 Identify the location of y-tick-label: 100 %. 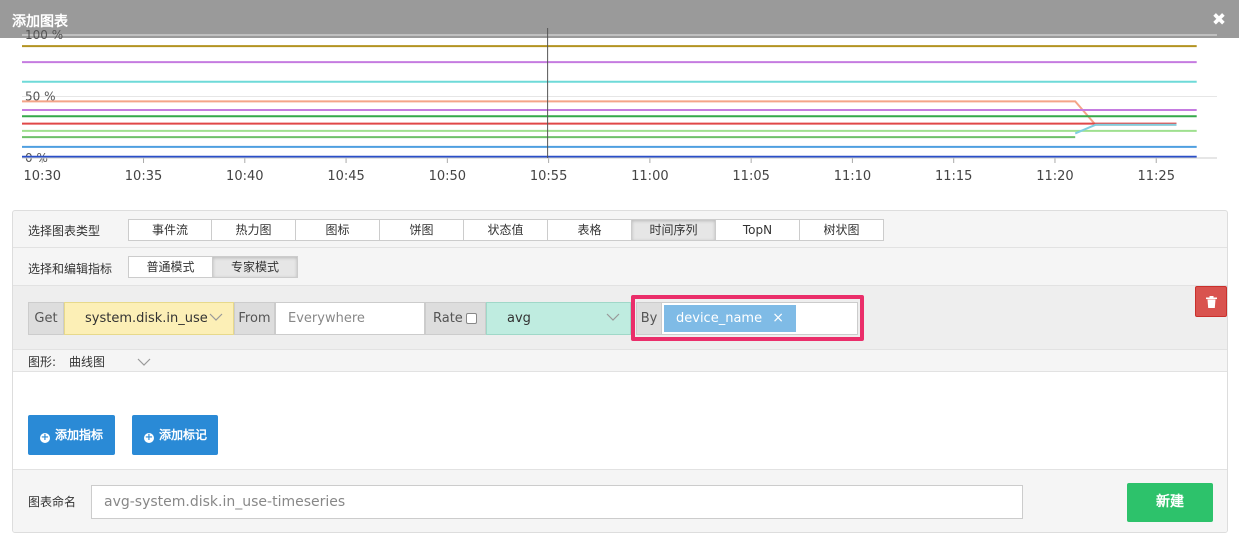
(44, 35).